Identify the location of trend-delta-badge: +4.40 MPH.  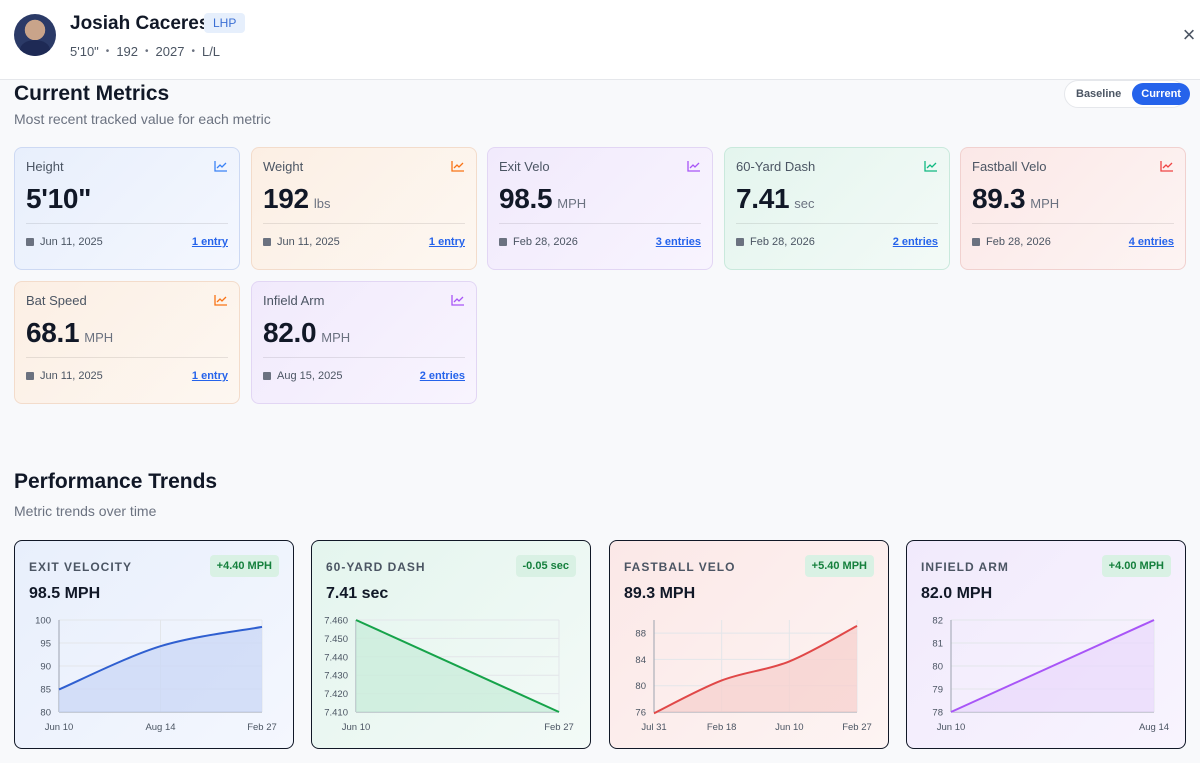
(244, 566).